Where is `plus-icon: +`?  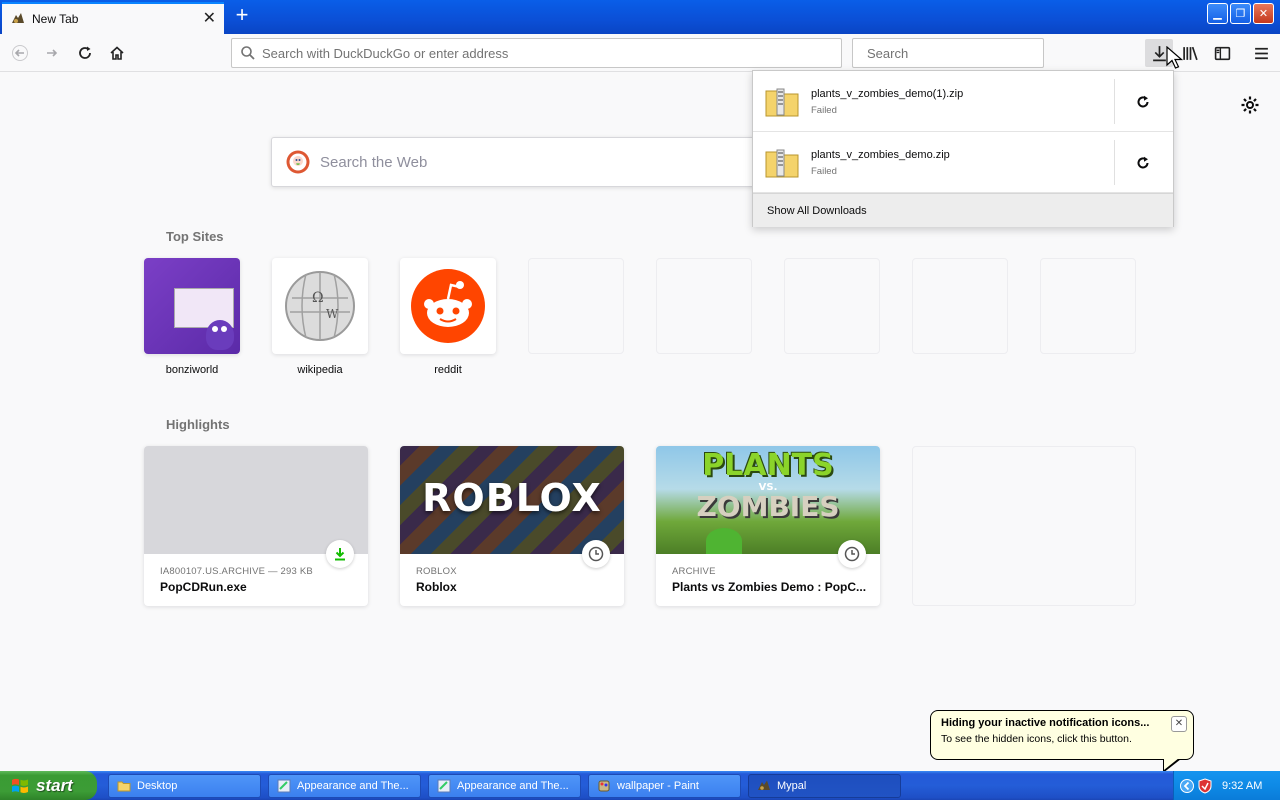 plus-icon: + is located at coordinates (242, 16).